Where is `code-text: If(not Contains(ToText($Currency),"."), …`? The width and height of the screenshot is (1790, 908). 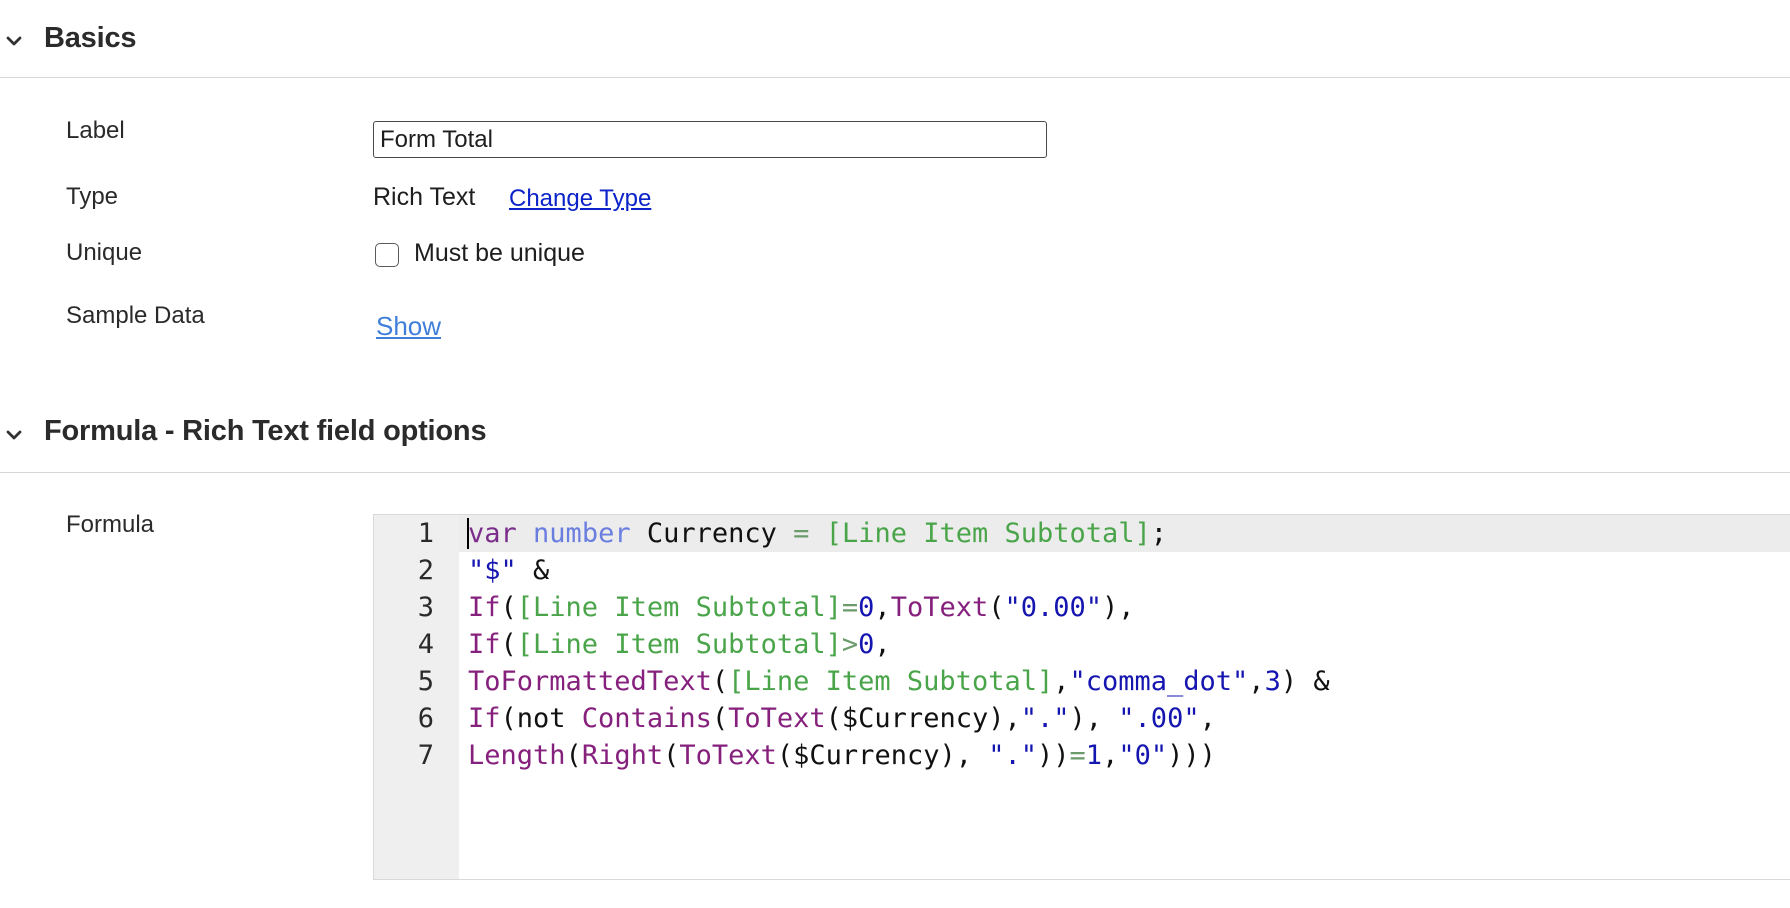 code-text: If(not Contains(ToText($Currency),"."), … is located at coordinates (842, 718).